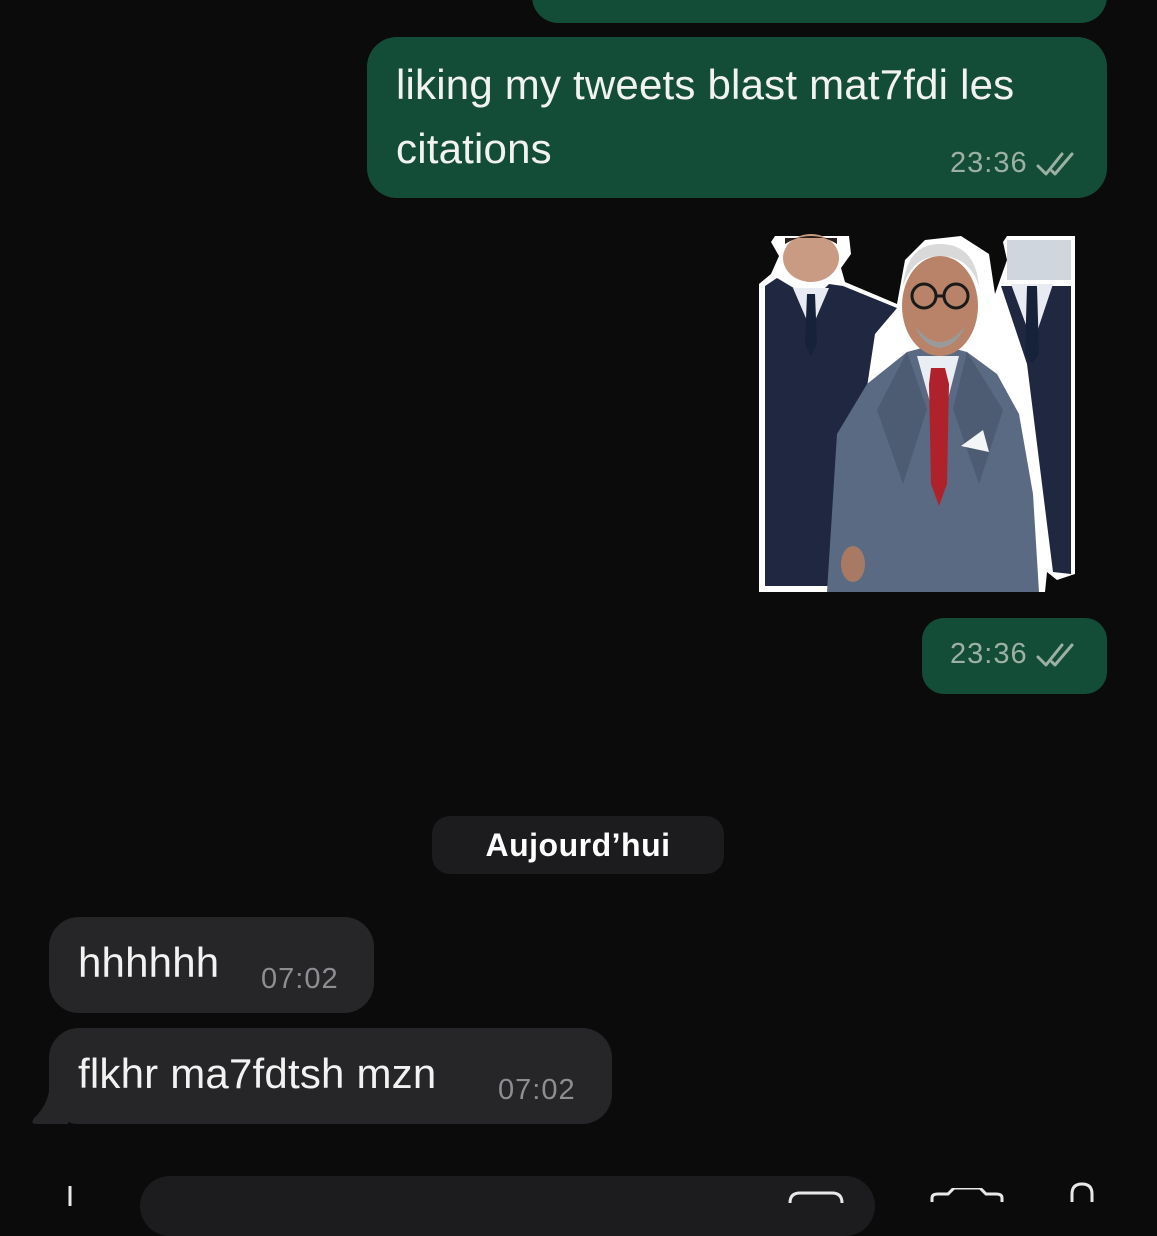  I want to click on date-divider: Aujourd’hui, so click(578, 845).